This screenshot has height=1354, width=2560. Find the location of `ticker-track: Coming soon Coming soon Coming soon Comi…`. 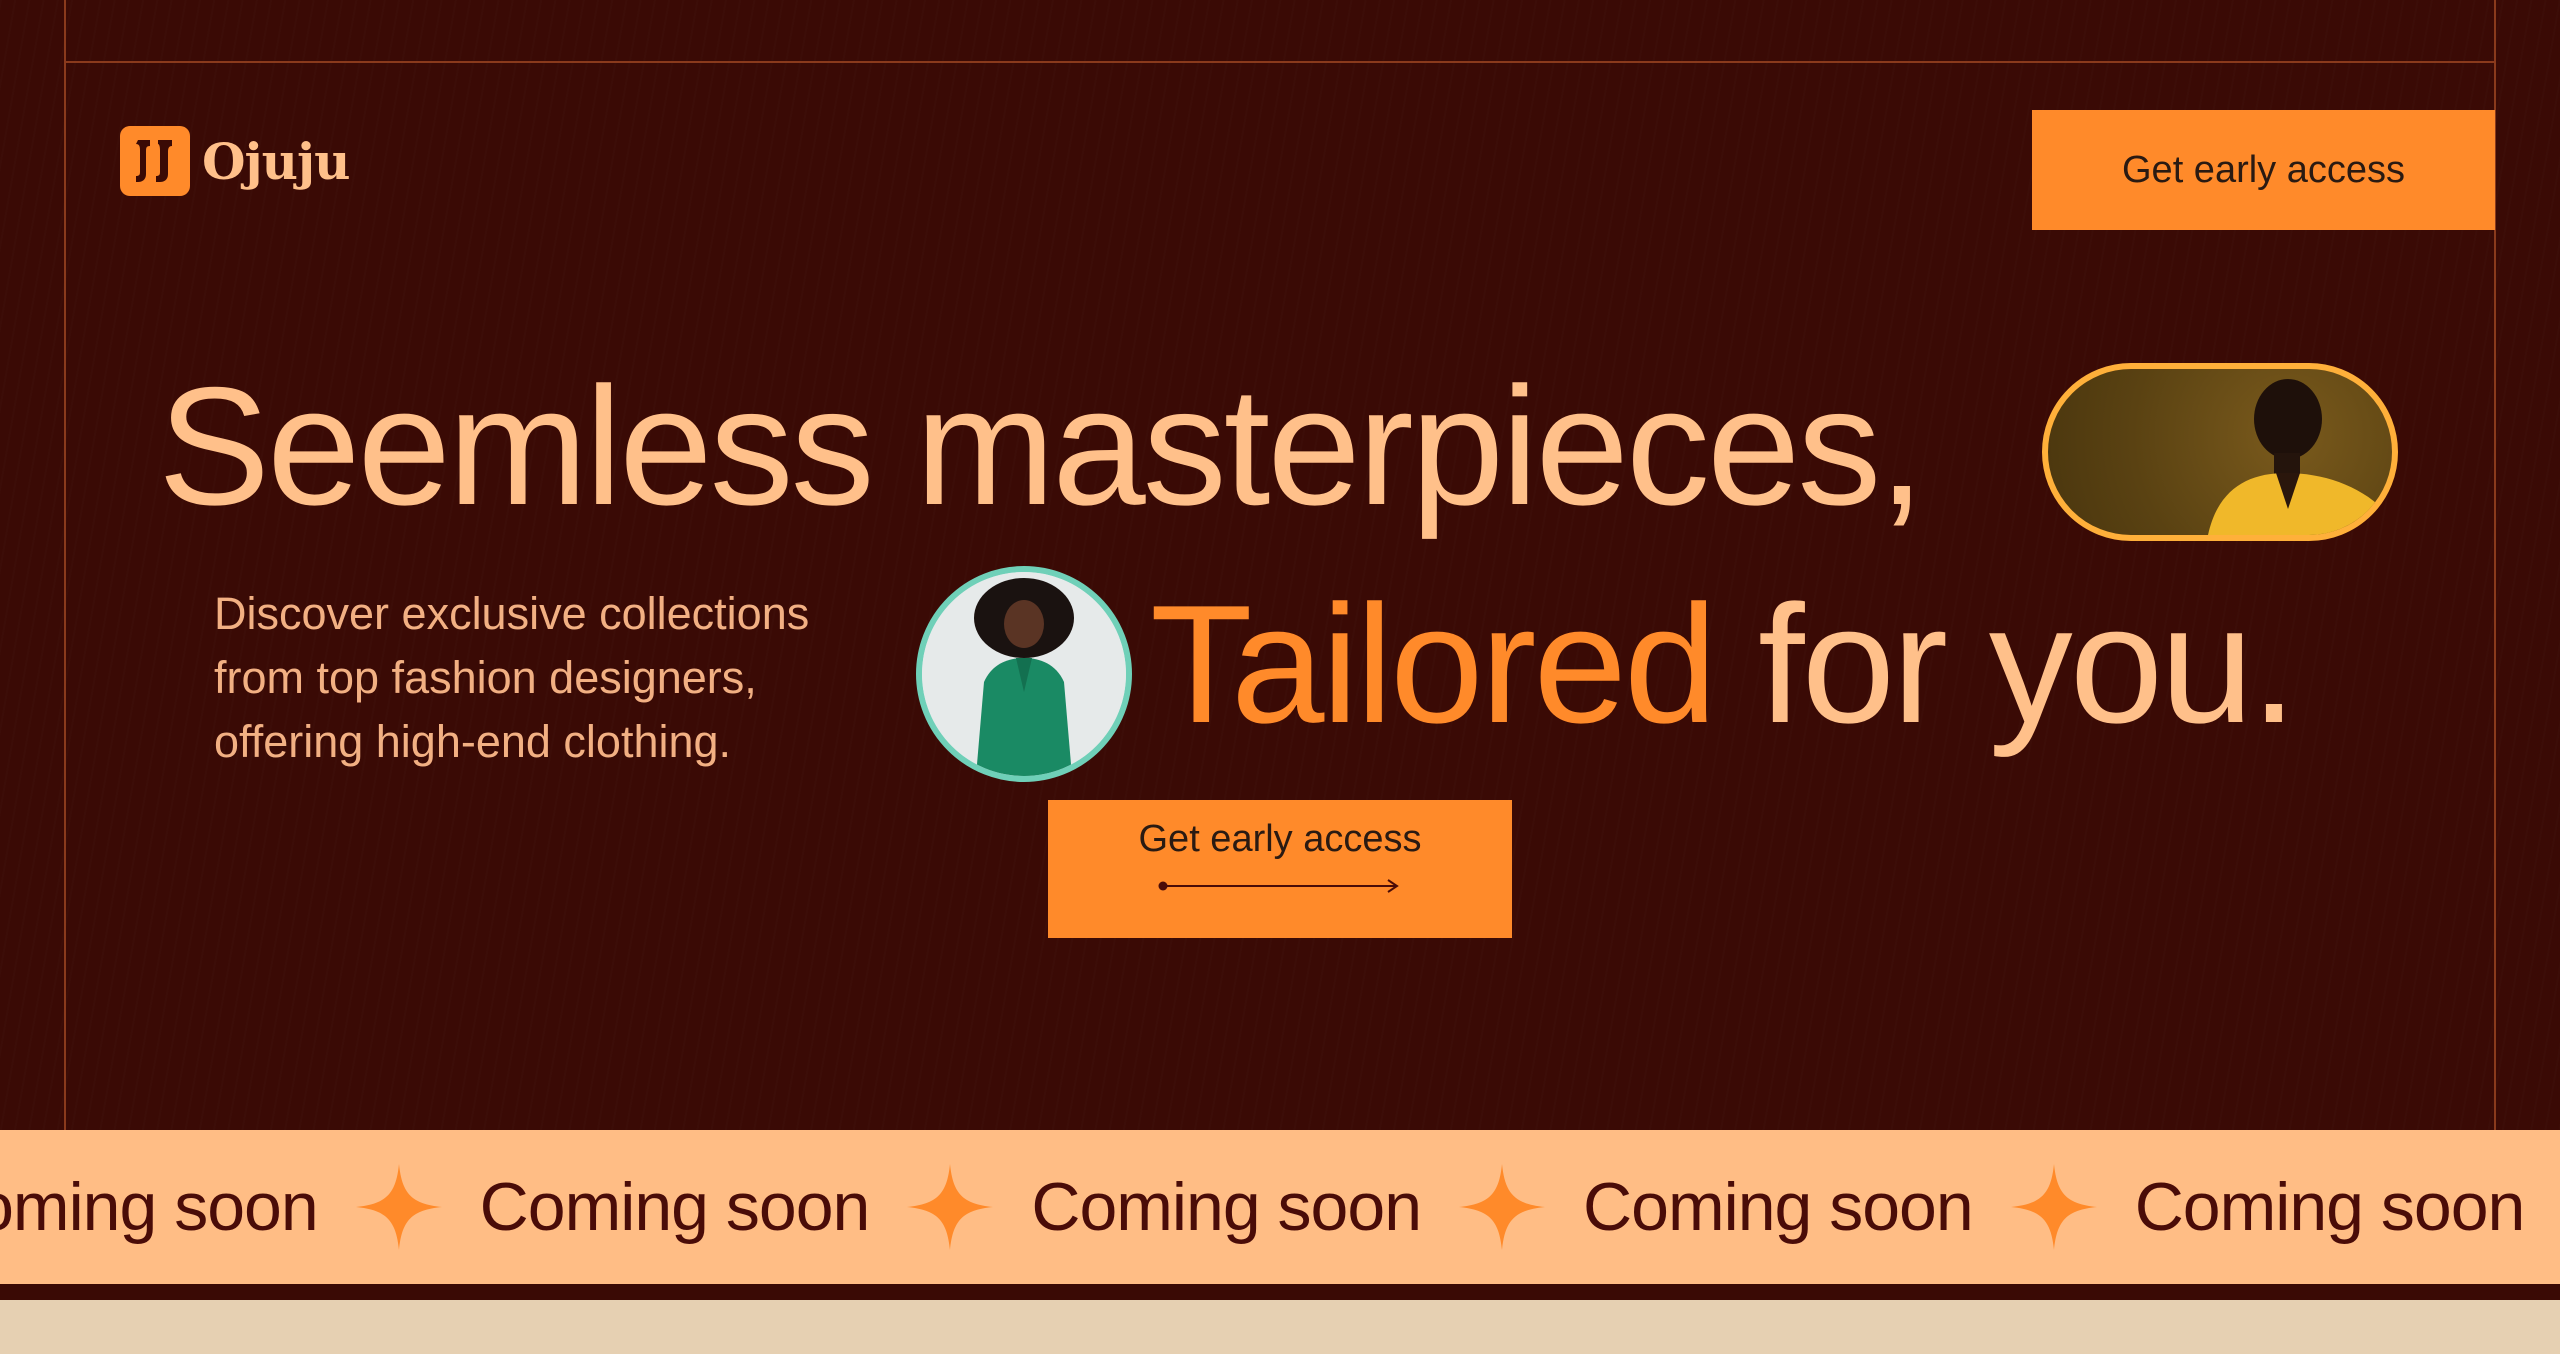

ticker-track: Coming soon Coming soon Coming soon Comi… is located at coordinates (1280, 1207).